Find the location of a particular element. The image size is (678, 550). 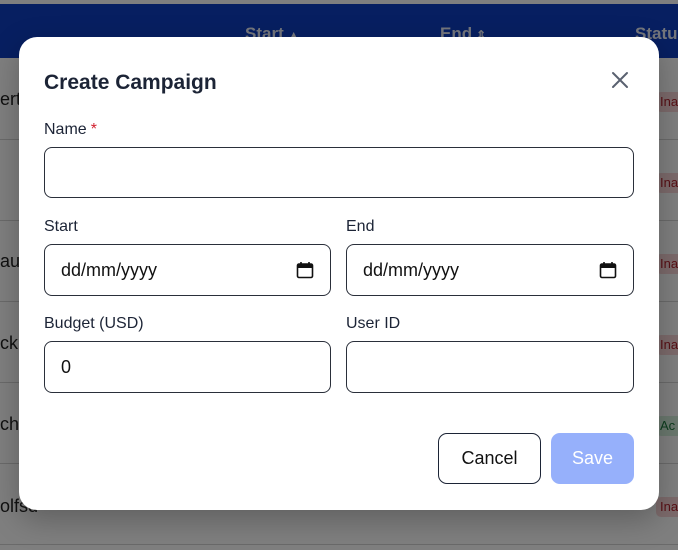

close-icon is located at coordinates (620, 82).